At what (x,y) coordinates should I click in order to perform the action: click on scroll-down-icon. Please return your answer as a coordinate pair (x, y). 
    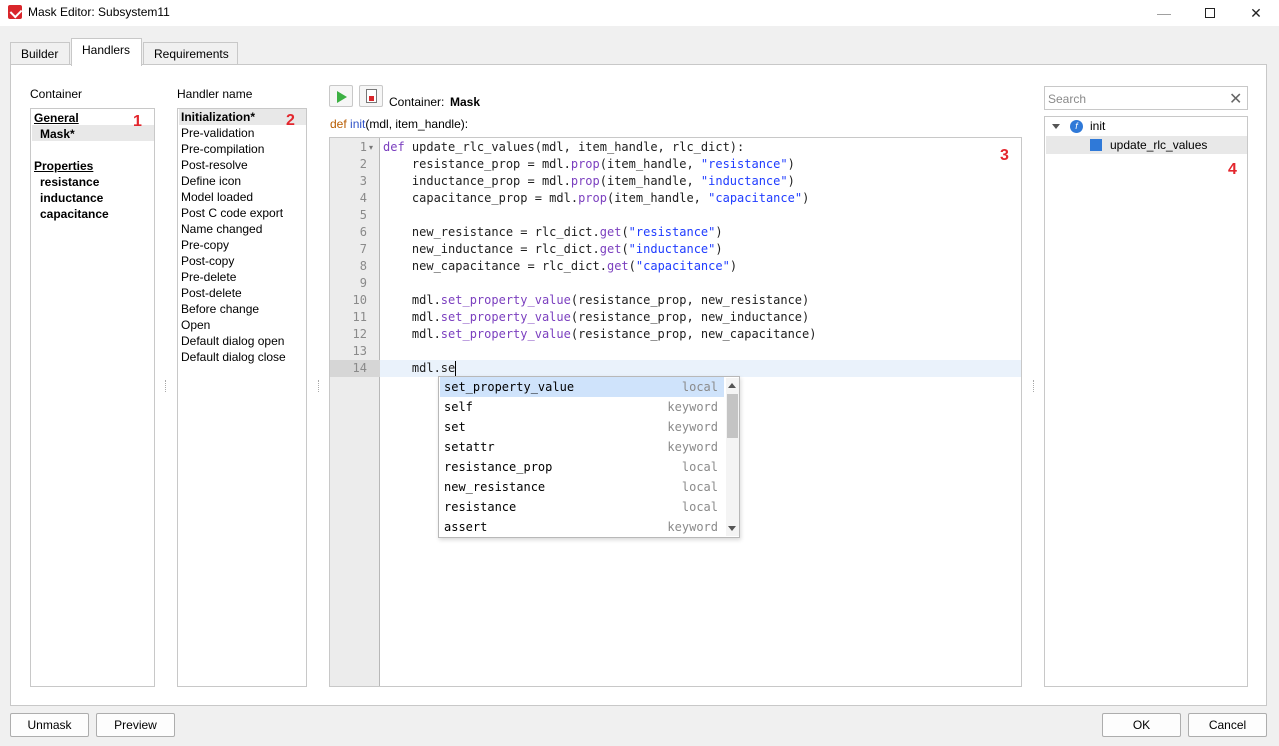
    Looking at the image, I should click on (732, 528).